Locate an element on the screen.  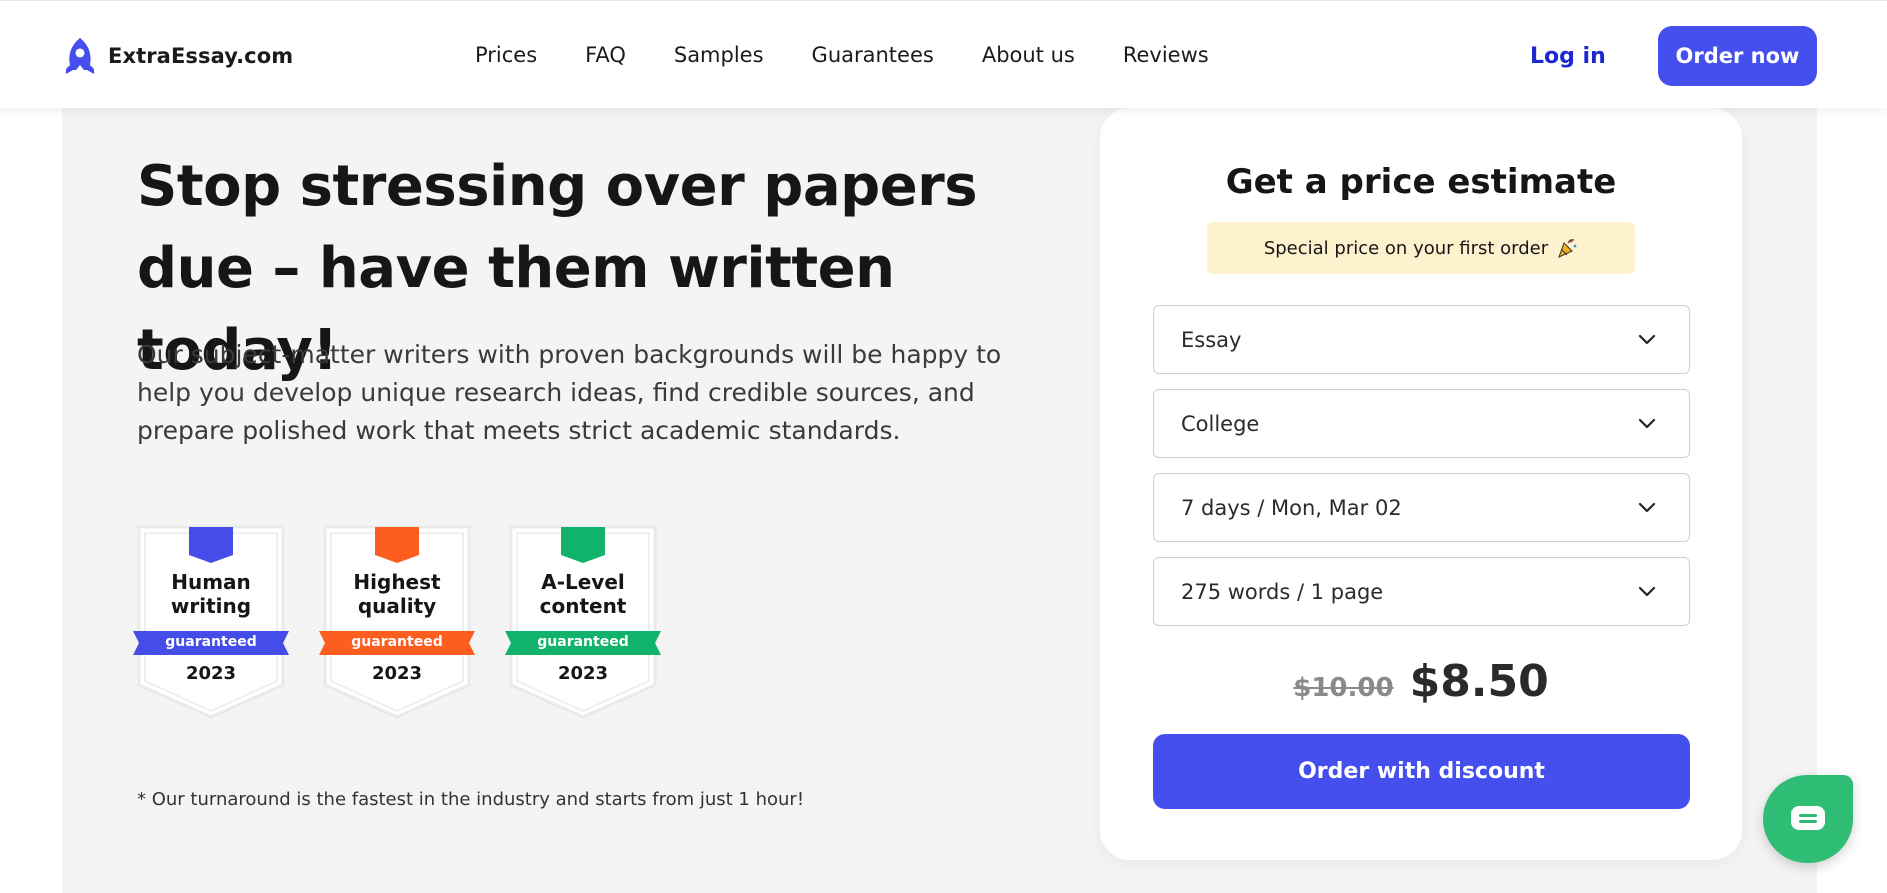
badge-a-level-content: A-Level content guaranteed 2023 is located at coordinates (583, 622).